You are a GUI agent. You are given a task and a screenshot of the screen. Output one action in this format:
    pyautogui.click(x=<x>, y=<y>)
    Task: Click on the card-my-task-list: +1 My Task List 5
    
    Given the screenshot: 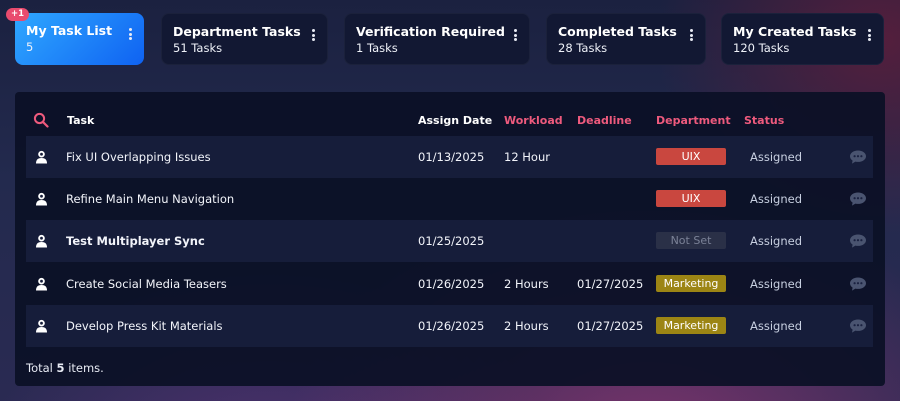 What is the action you would take?
    pyautogui.click(x=75, y=36)
    